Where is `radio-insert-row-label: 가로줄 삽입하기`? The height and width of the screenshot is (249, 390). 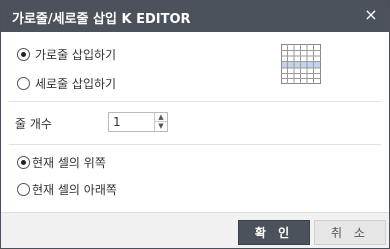
radio-insert-row-label: 가로줄 삽입하기 is located at coordinates (76, 55).